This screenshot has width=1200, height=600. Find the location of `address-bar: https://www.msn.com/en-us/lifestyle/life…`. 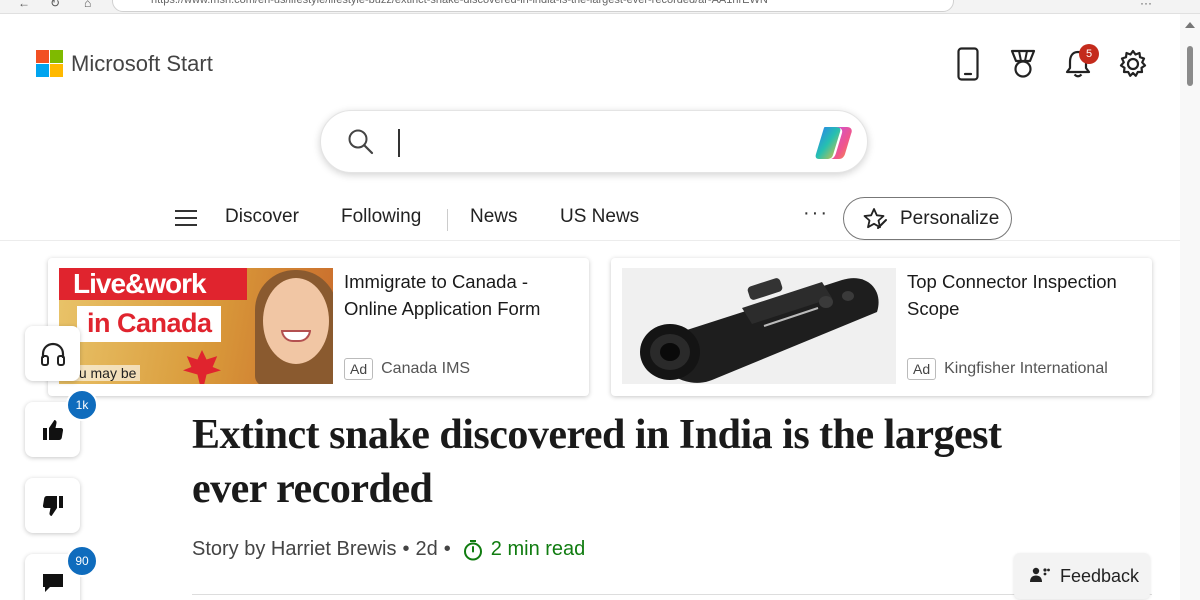

address-bar: https://www.msn.com/en-us/lifestyle/life… is located at coordinates (533, 6).